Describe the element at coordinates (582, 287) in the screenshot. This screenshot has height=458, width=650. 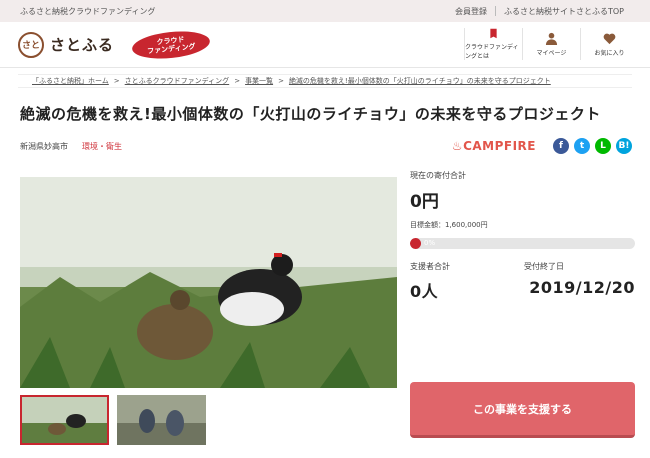
I see `deadline-date: 2019/12/20` at that location.